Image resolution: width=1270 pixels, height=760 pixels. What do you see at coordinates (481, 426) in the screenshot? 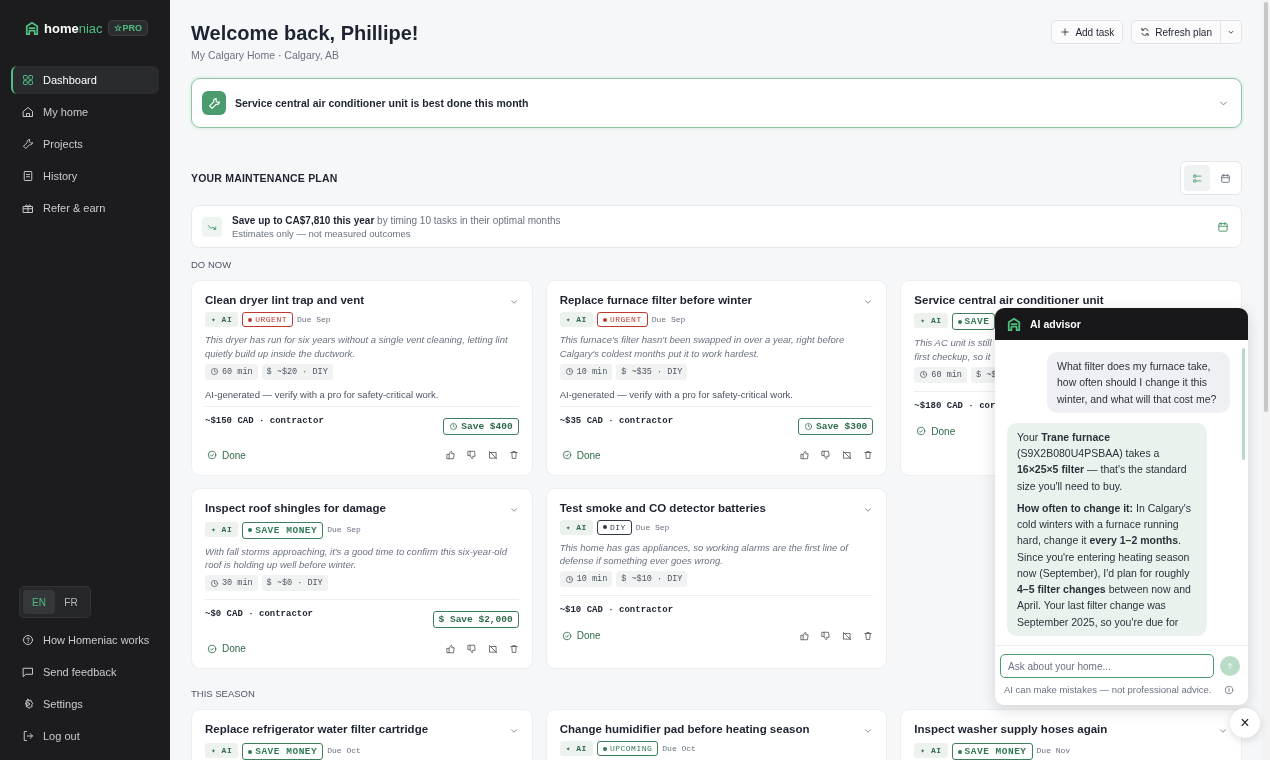
I see `savings-badge: Save $400` at bounding box center [481, 426].